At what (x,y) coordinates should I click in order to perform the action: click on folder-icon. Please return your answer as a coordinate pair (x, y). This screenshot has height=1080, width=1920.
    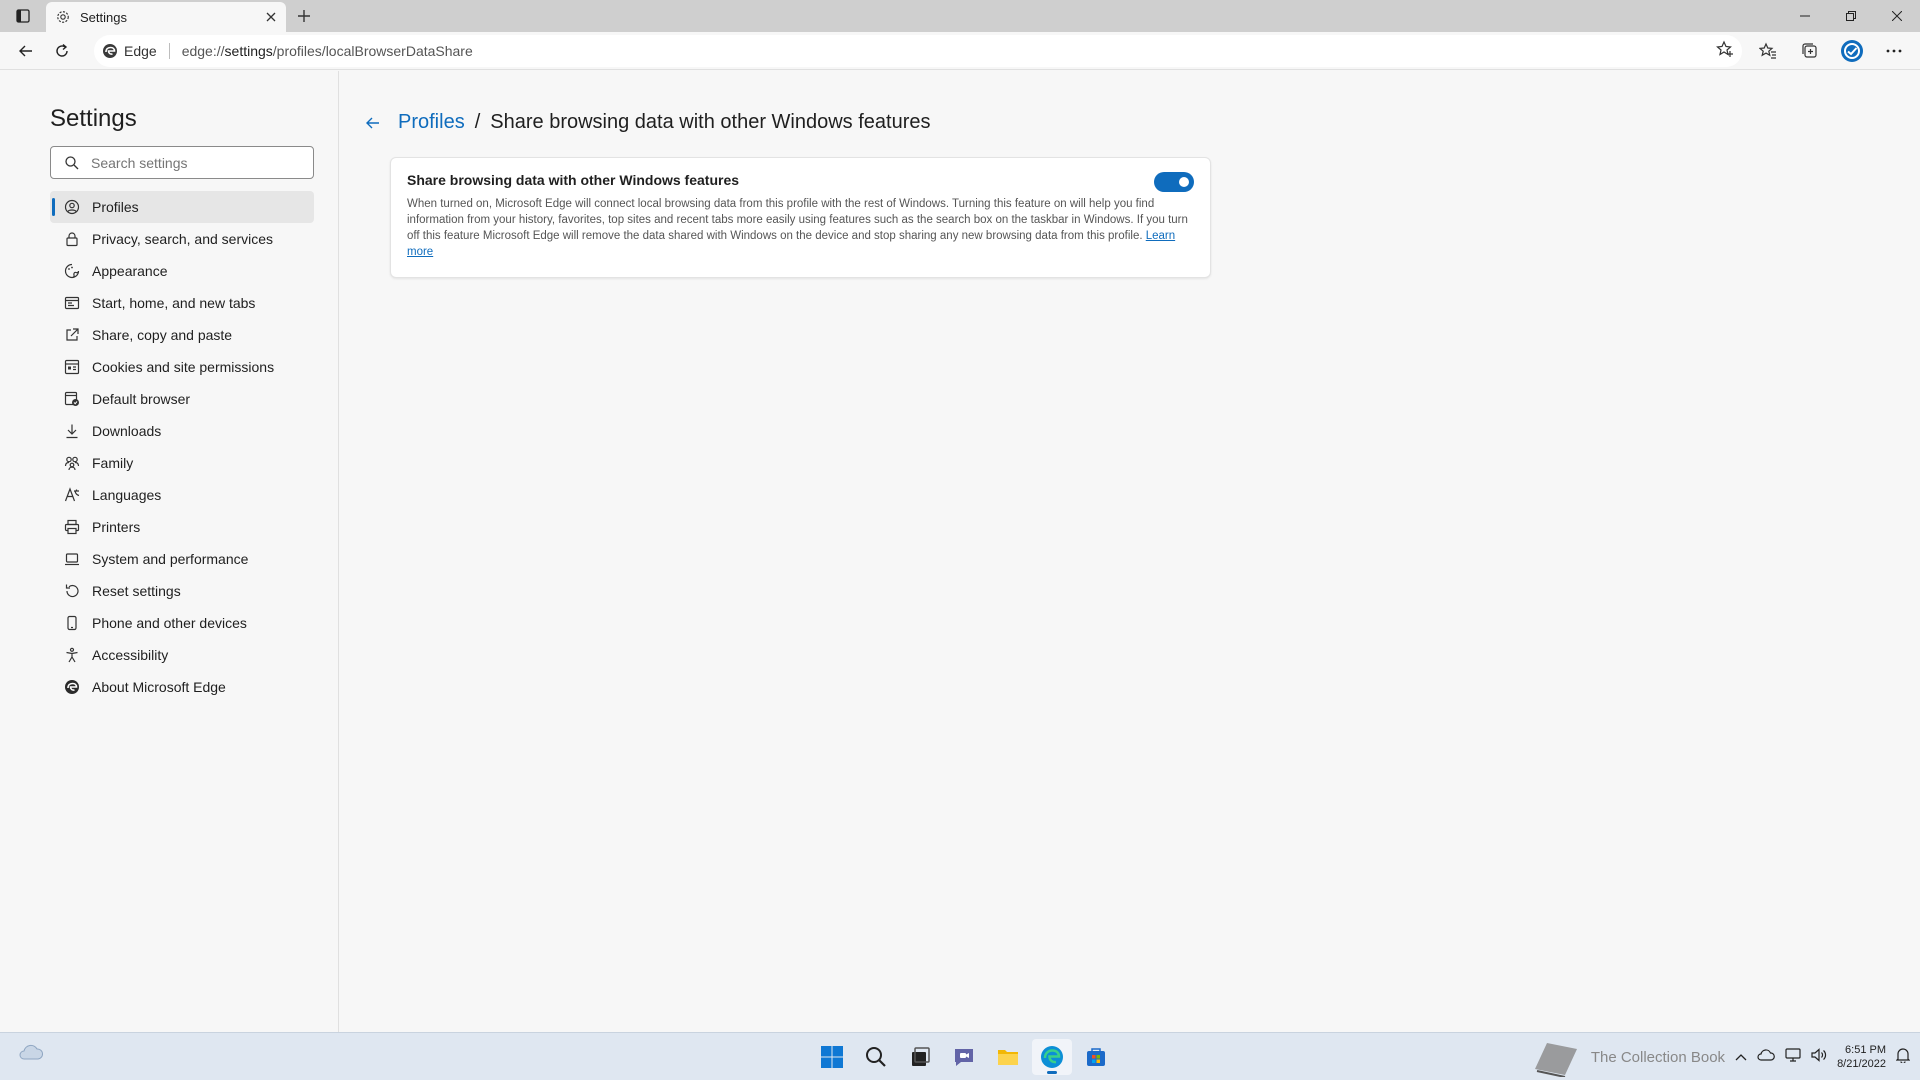
    Looking at the image, I should click on (1008, 1057).